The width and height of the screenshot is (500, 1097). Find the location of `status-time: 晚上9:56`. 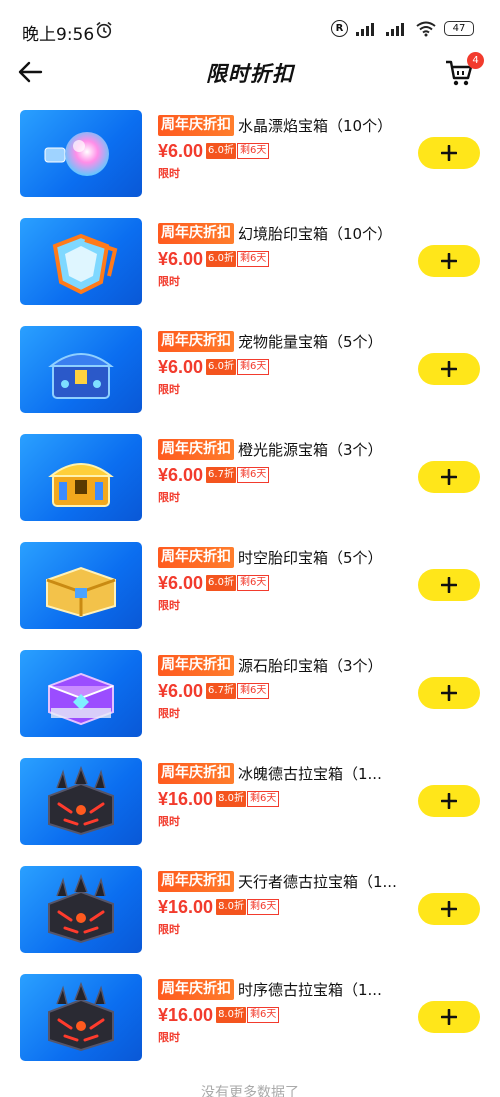

status-time: 晚上9:56 is located at coordinates (58, 35).